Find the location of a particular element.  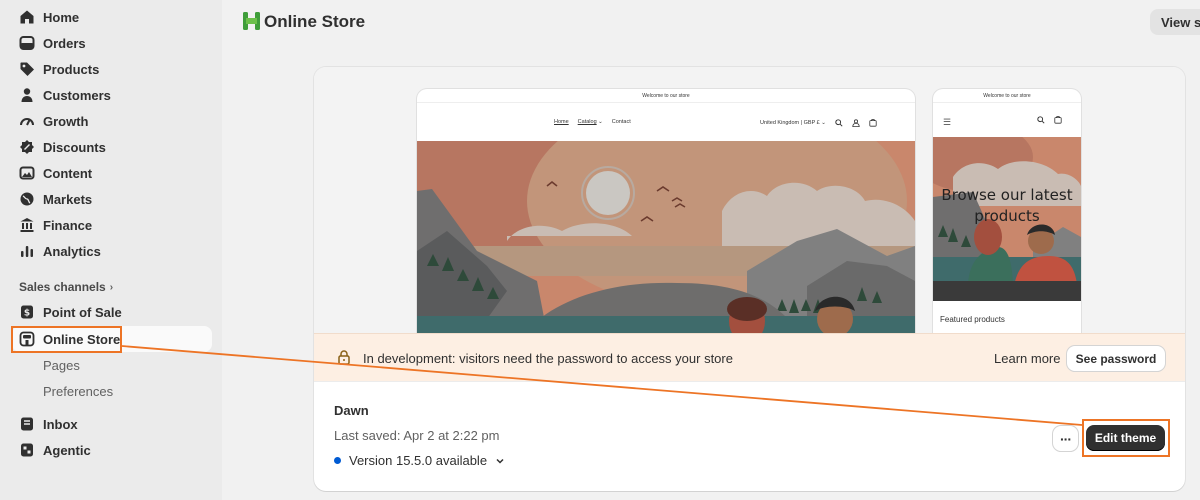

store-nav-contact: Contact is located at coordinates (621, 122).